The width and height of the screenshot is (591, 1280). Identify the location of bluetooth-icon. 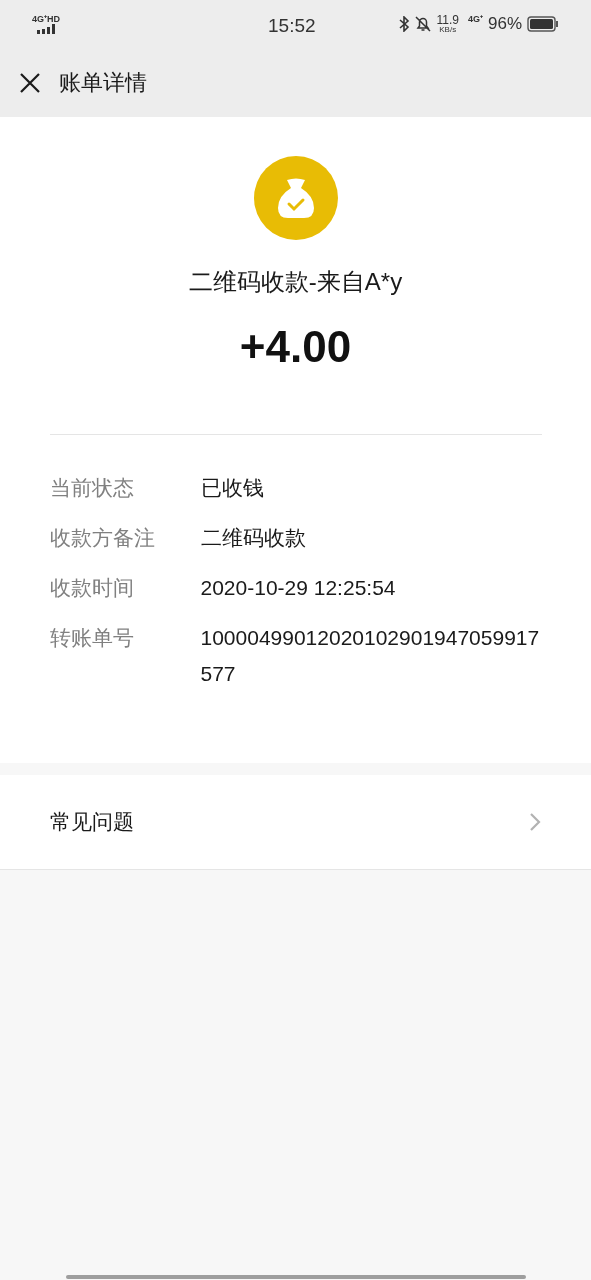
(405, 24).